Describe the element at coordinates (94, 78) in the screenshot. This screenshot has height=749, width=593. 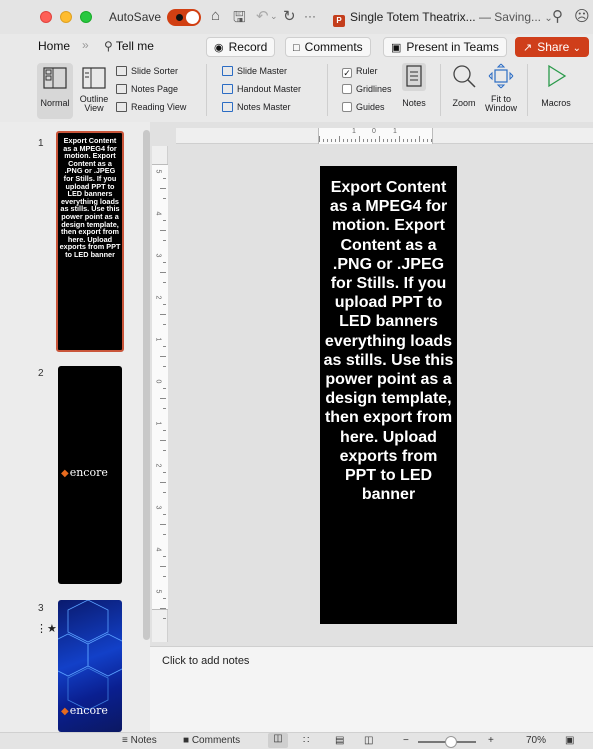
I see `outline-view-icon` at that location.